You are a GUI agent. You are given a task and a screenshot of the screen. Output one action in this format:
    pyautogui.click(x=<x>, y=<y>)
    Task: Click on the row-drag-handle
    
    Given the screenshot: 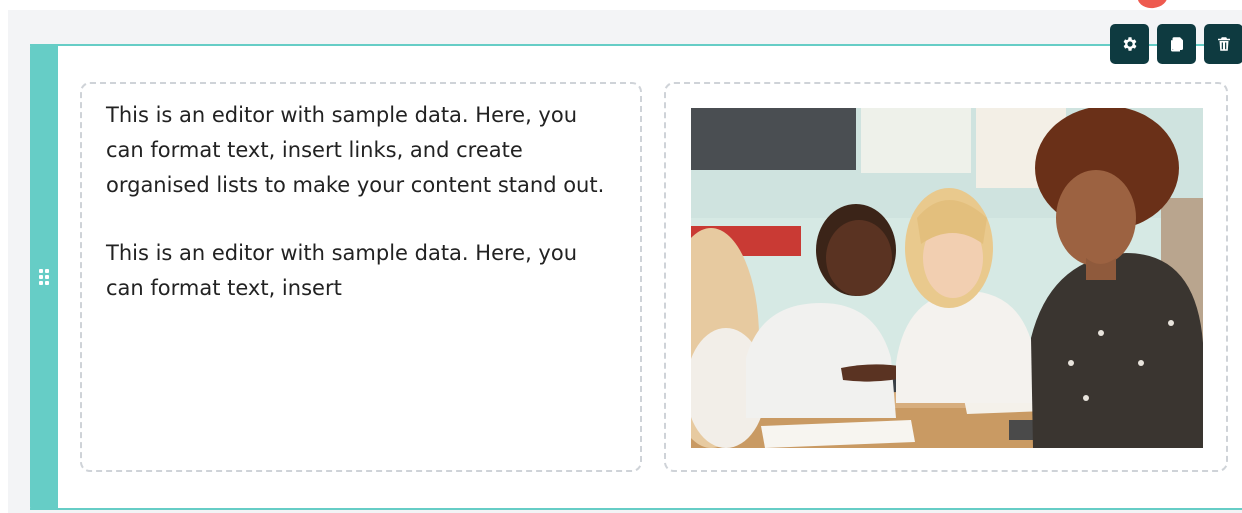 What is the action you would take?
    pyautogui.click(x=44, y=277)
    